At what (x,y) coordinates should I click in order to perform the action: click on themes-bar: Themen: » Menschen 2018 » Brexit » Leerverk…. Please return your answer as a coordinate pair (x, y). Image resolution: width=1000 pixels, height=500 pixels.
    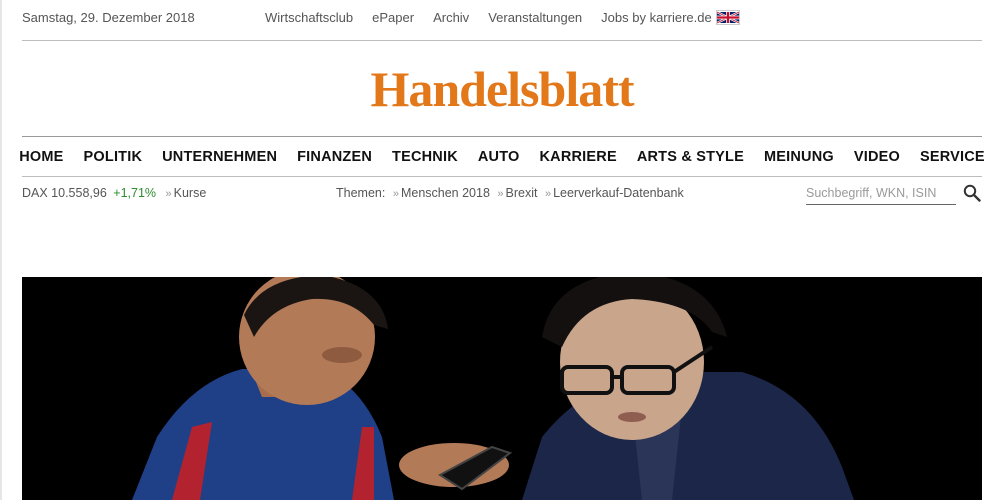
    Looking at the image, I should click on (510, 193).